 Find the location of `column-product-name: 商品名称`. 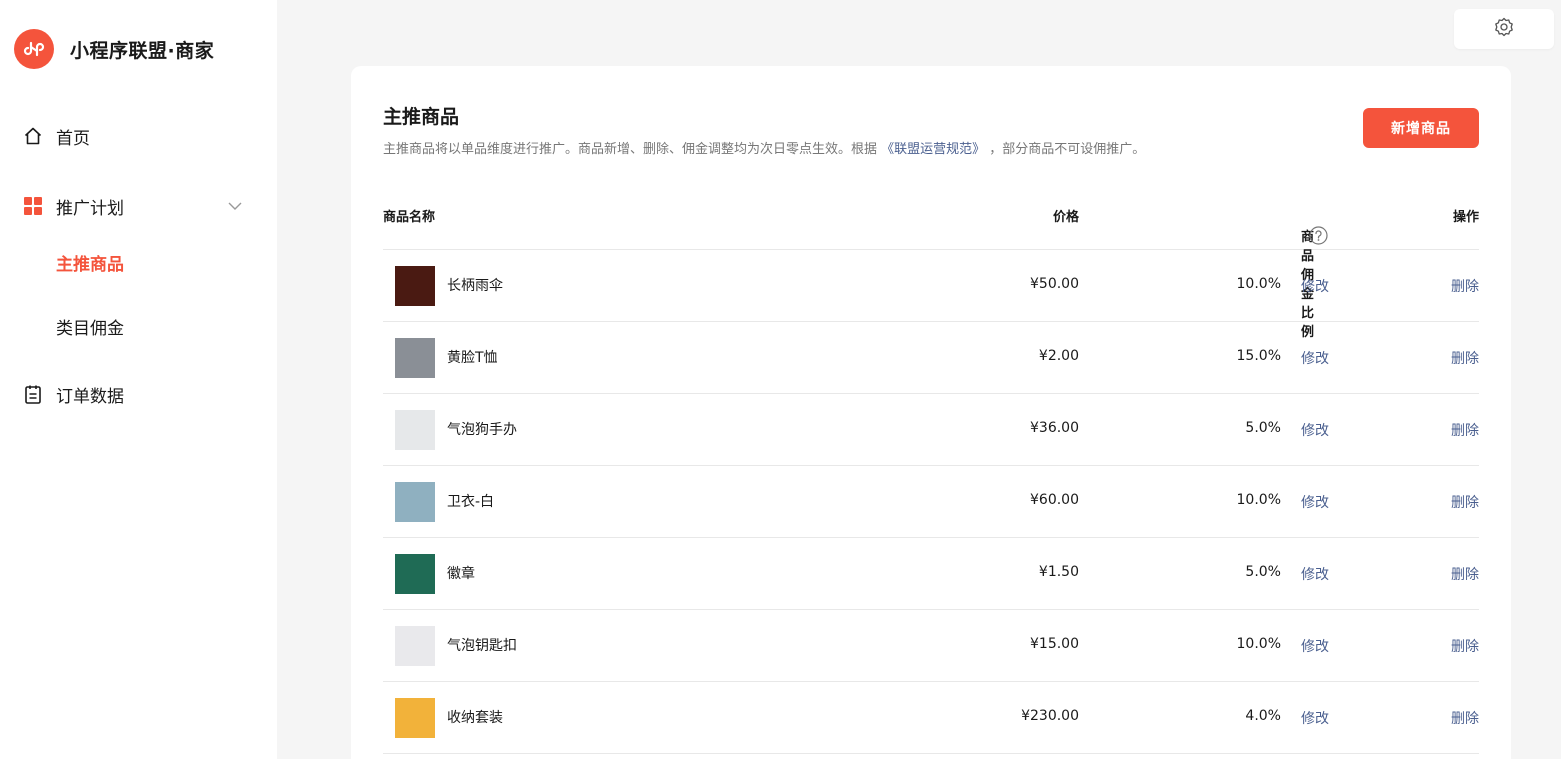

column-product-name: 商品名称 is located at coordinates (409, 217).